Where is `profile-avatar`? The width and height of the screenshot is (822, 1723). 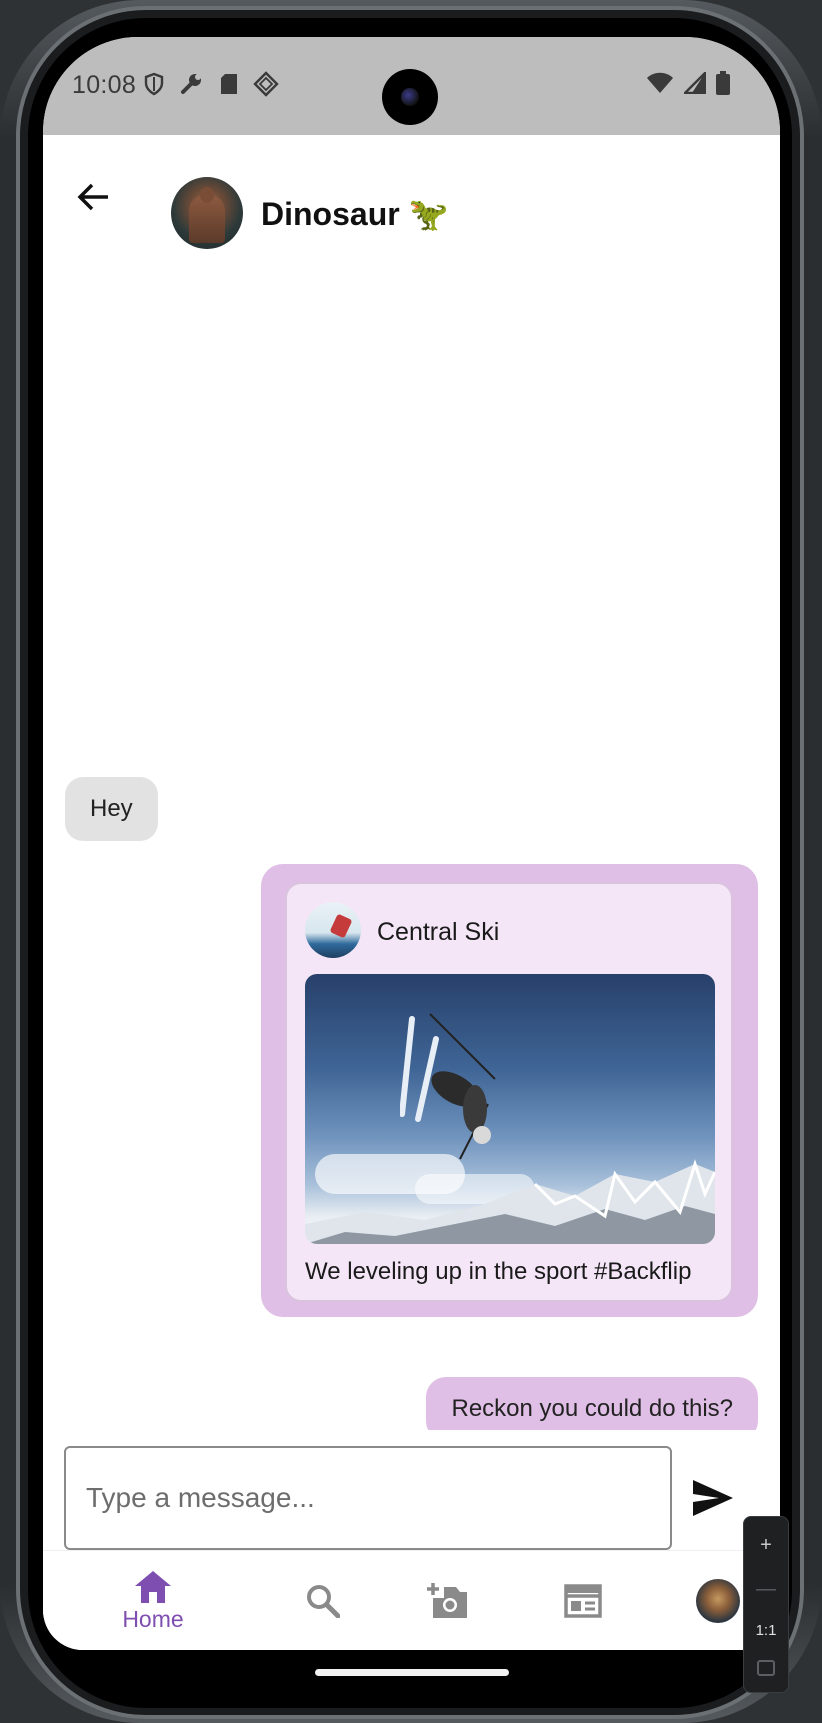 profile-avatar is located at coordinates (718, 1601).